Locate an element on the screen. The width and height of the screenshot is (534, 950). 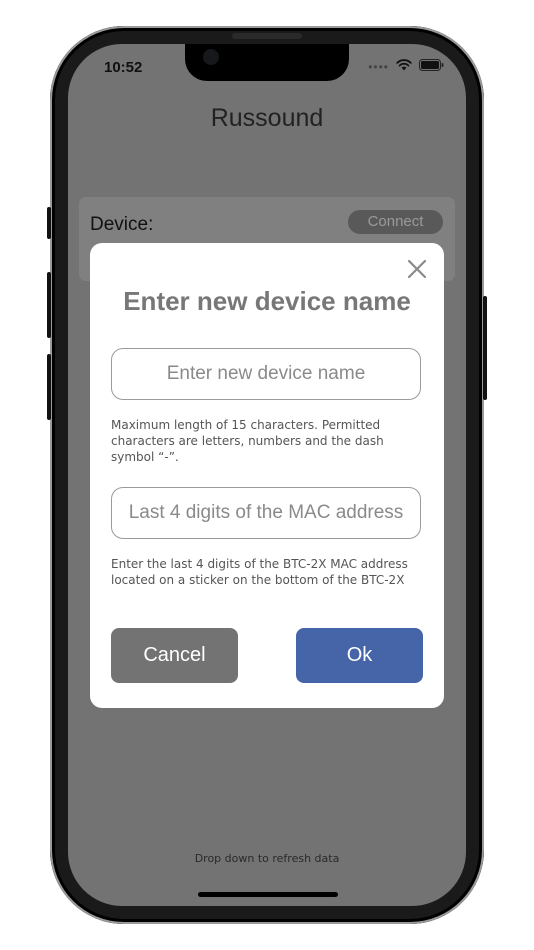
front-camera is located at coordinates (211, 57).